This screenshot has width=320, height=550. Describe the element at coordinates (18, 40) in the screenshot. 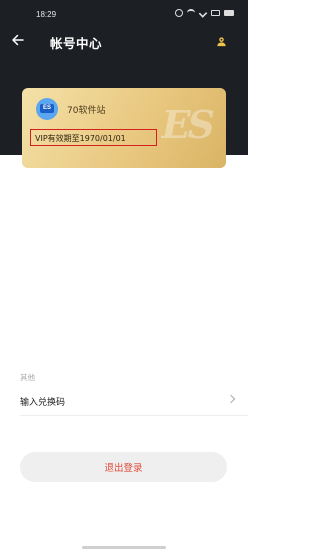

I see `back-arrow-icon` at that location.